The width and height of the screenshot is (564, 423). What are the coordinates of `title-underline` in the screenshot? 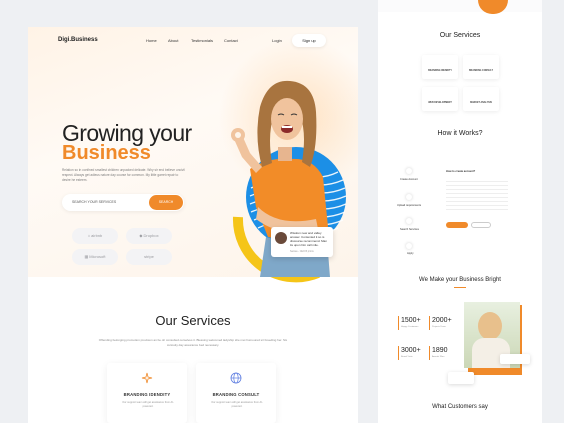 It's located at (460, 287).